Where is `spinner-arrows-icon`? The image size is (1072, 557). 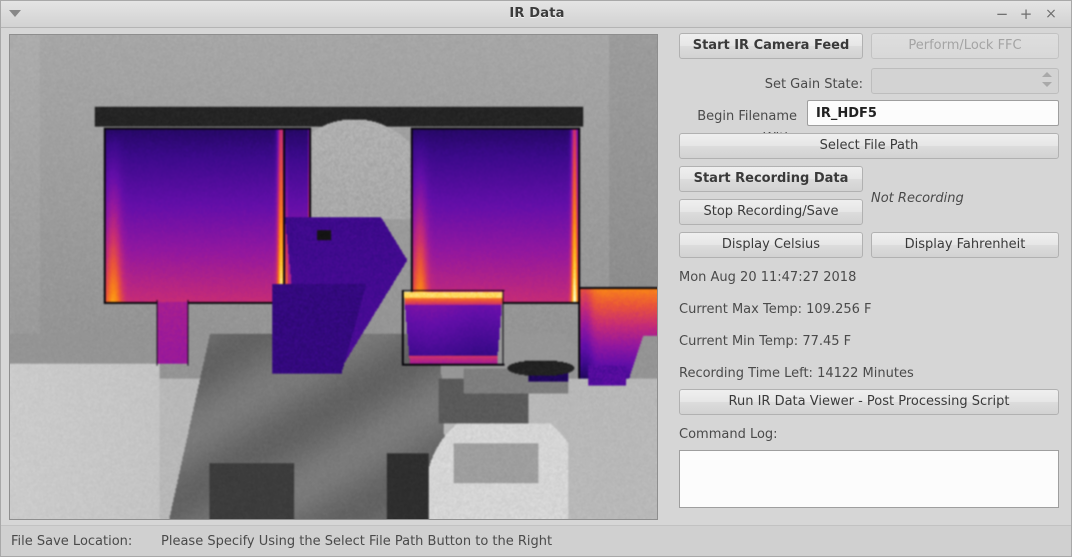 spinner-arrows-icon is located at coordinates (1047, 81).